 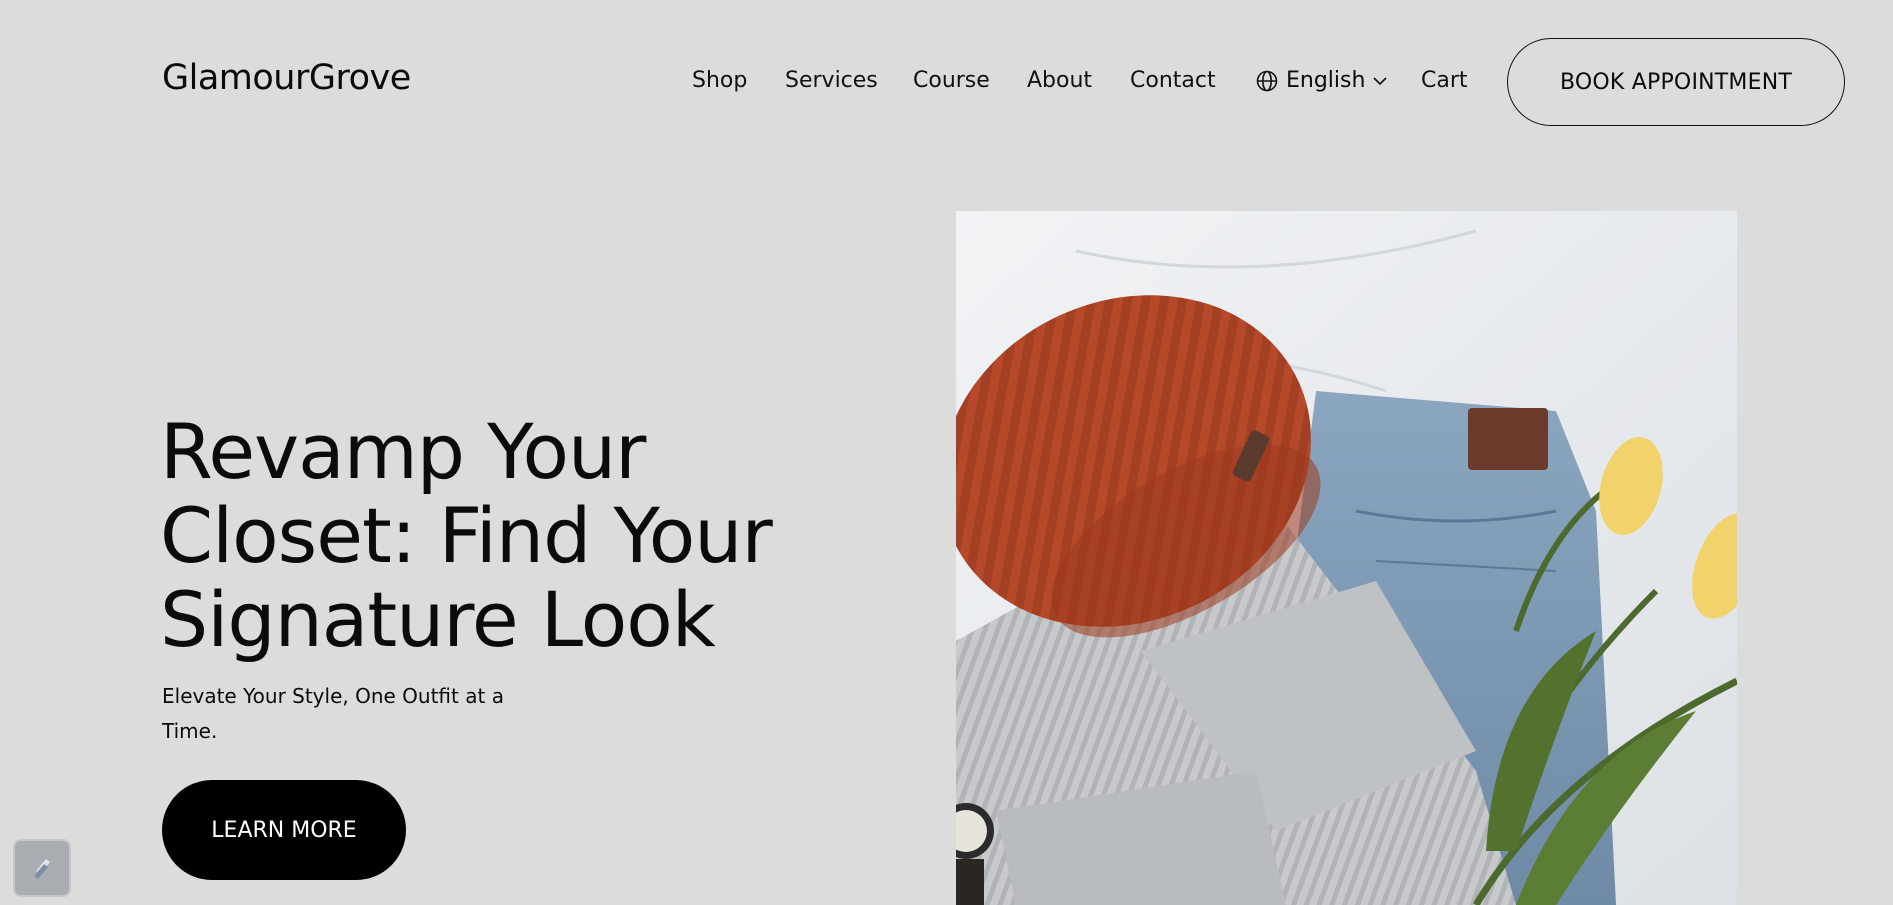 What do you see at coordinates (1326, 80) in the screenshot?
I see `language-label: English` at bounding box center [1326, 80].